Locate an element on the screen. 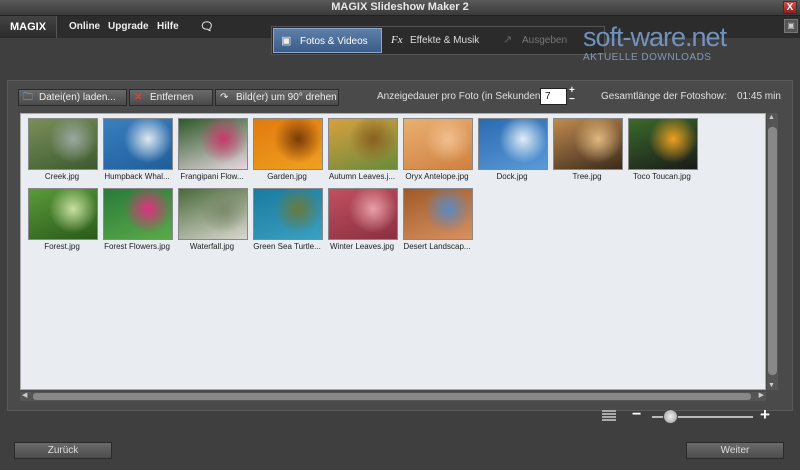 The height and width of the screenshot is (470, 800). photo-thumbnail: Forest.jpg is located at coordinates (63, 219).